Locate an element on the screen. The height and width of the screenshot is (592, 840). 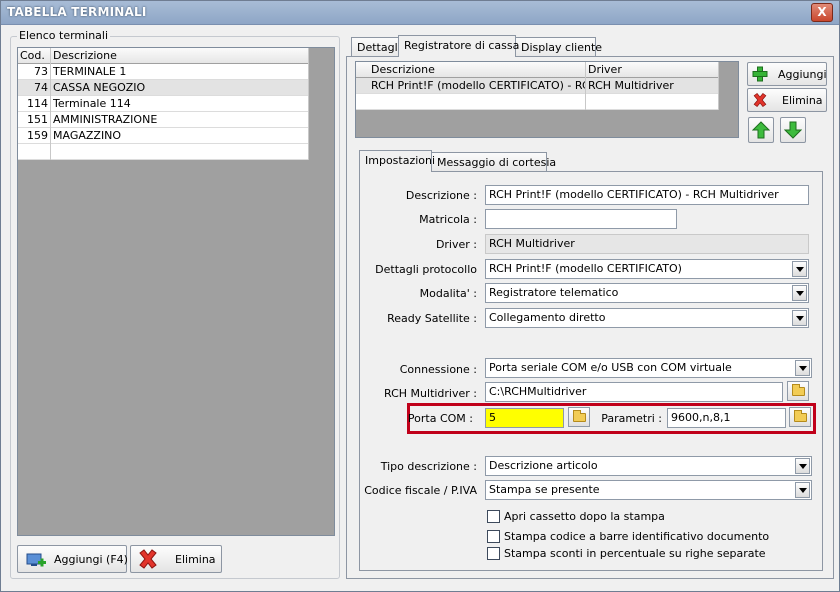
tab-impostazioni: Impostazioni is located at coordinates (397, 161).